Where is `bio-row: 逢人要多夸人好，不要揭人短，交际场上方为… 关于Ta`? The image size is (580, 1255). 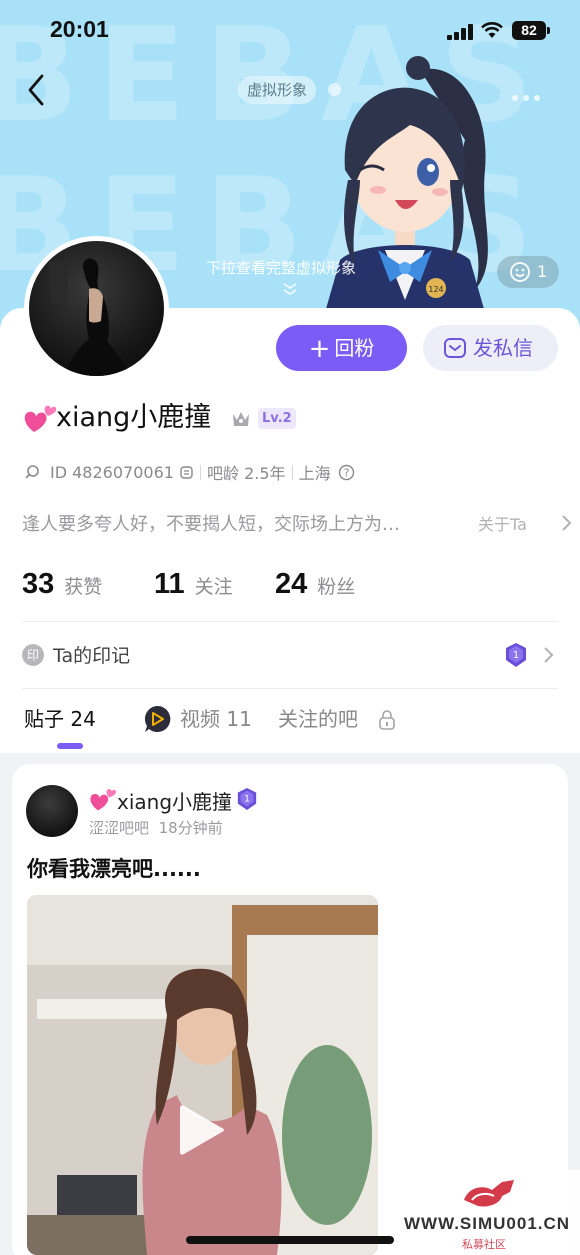
bio-row: 逢人要多夸人好，不要揭人短，交际场上方为… 关于Ta is located at coordinates (297, 523).